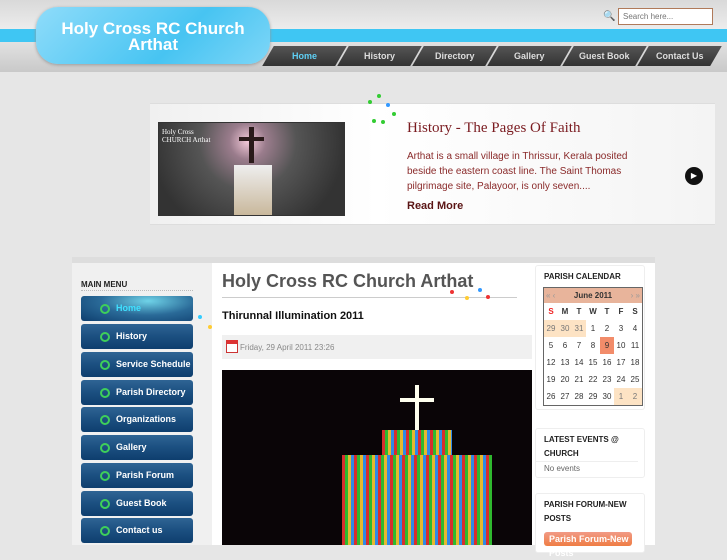  Describe the element at coordinates (579, 396) in the screenshot. I see `calendar-day: 28` at that location.